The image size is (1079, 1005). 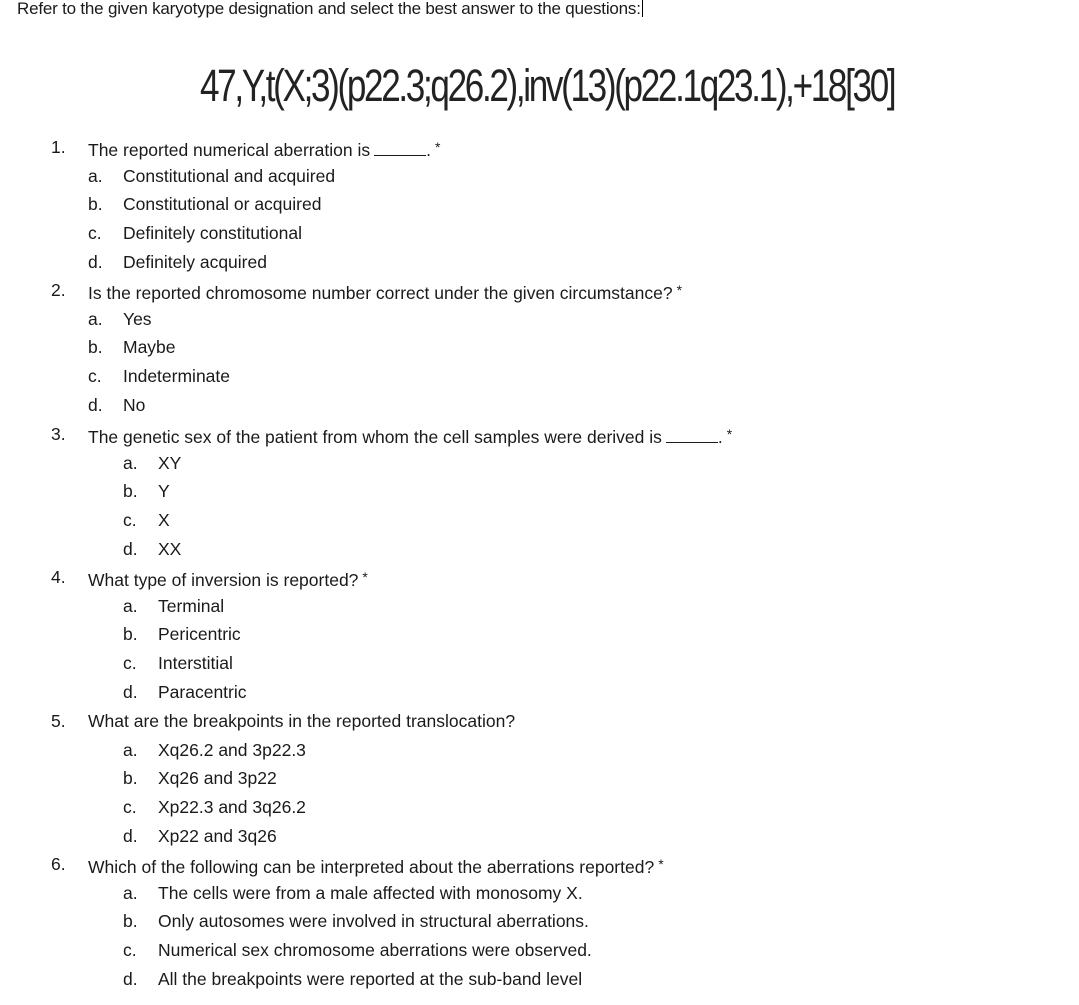 I want to click on question-text-line: The reported numerical aberration is. *, so click(x=264, y=149).